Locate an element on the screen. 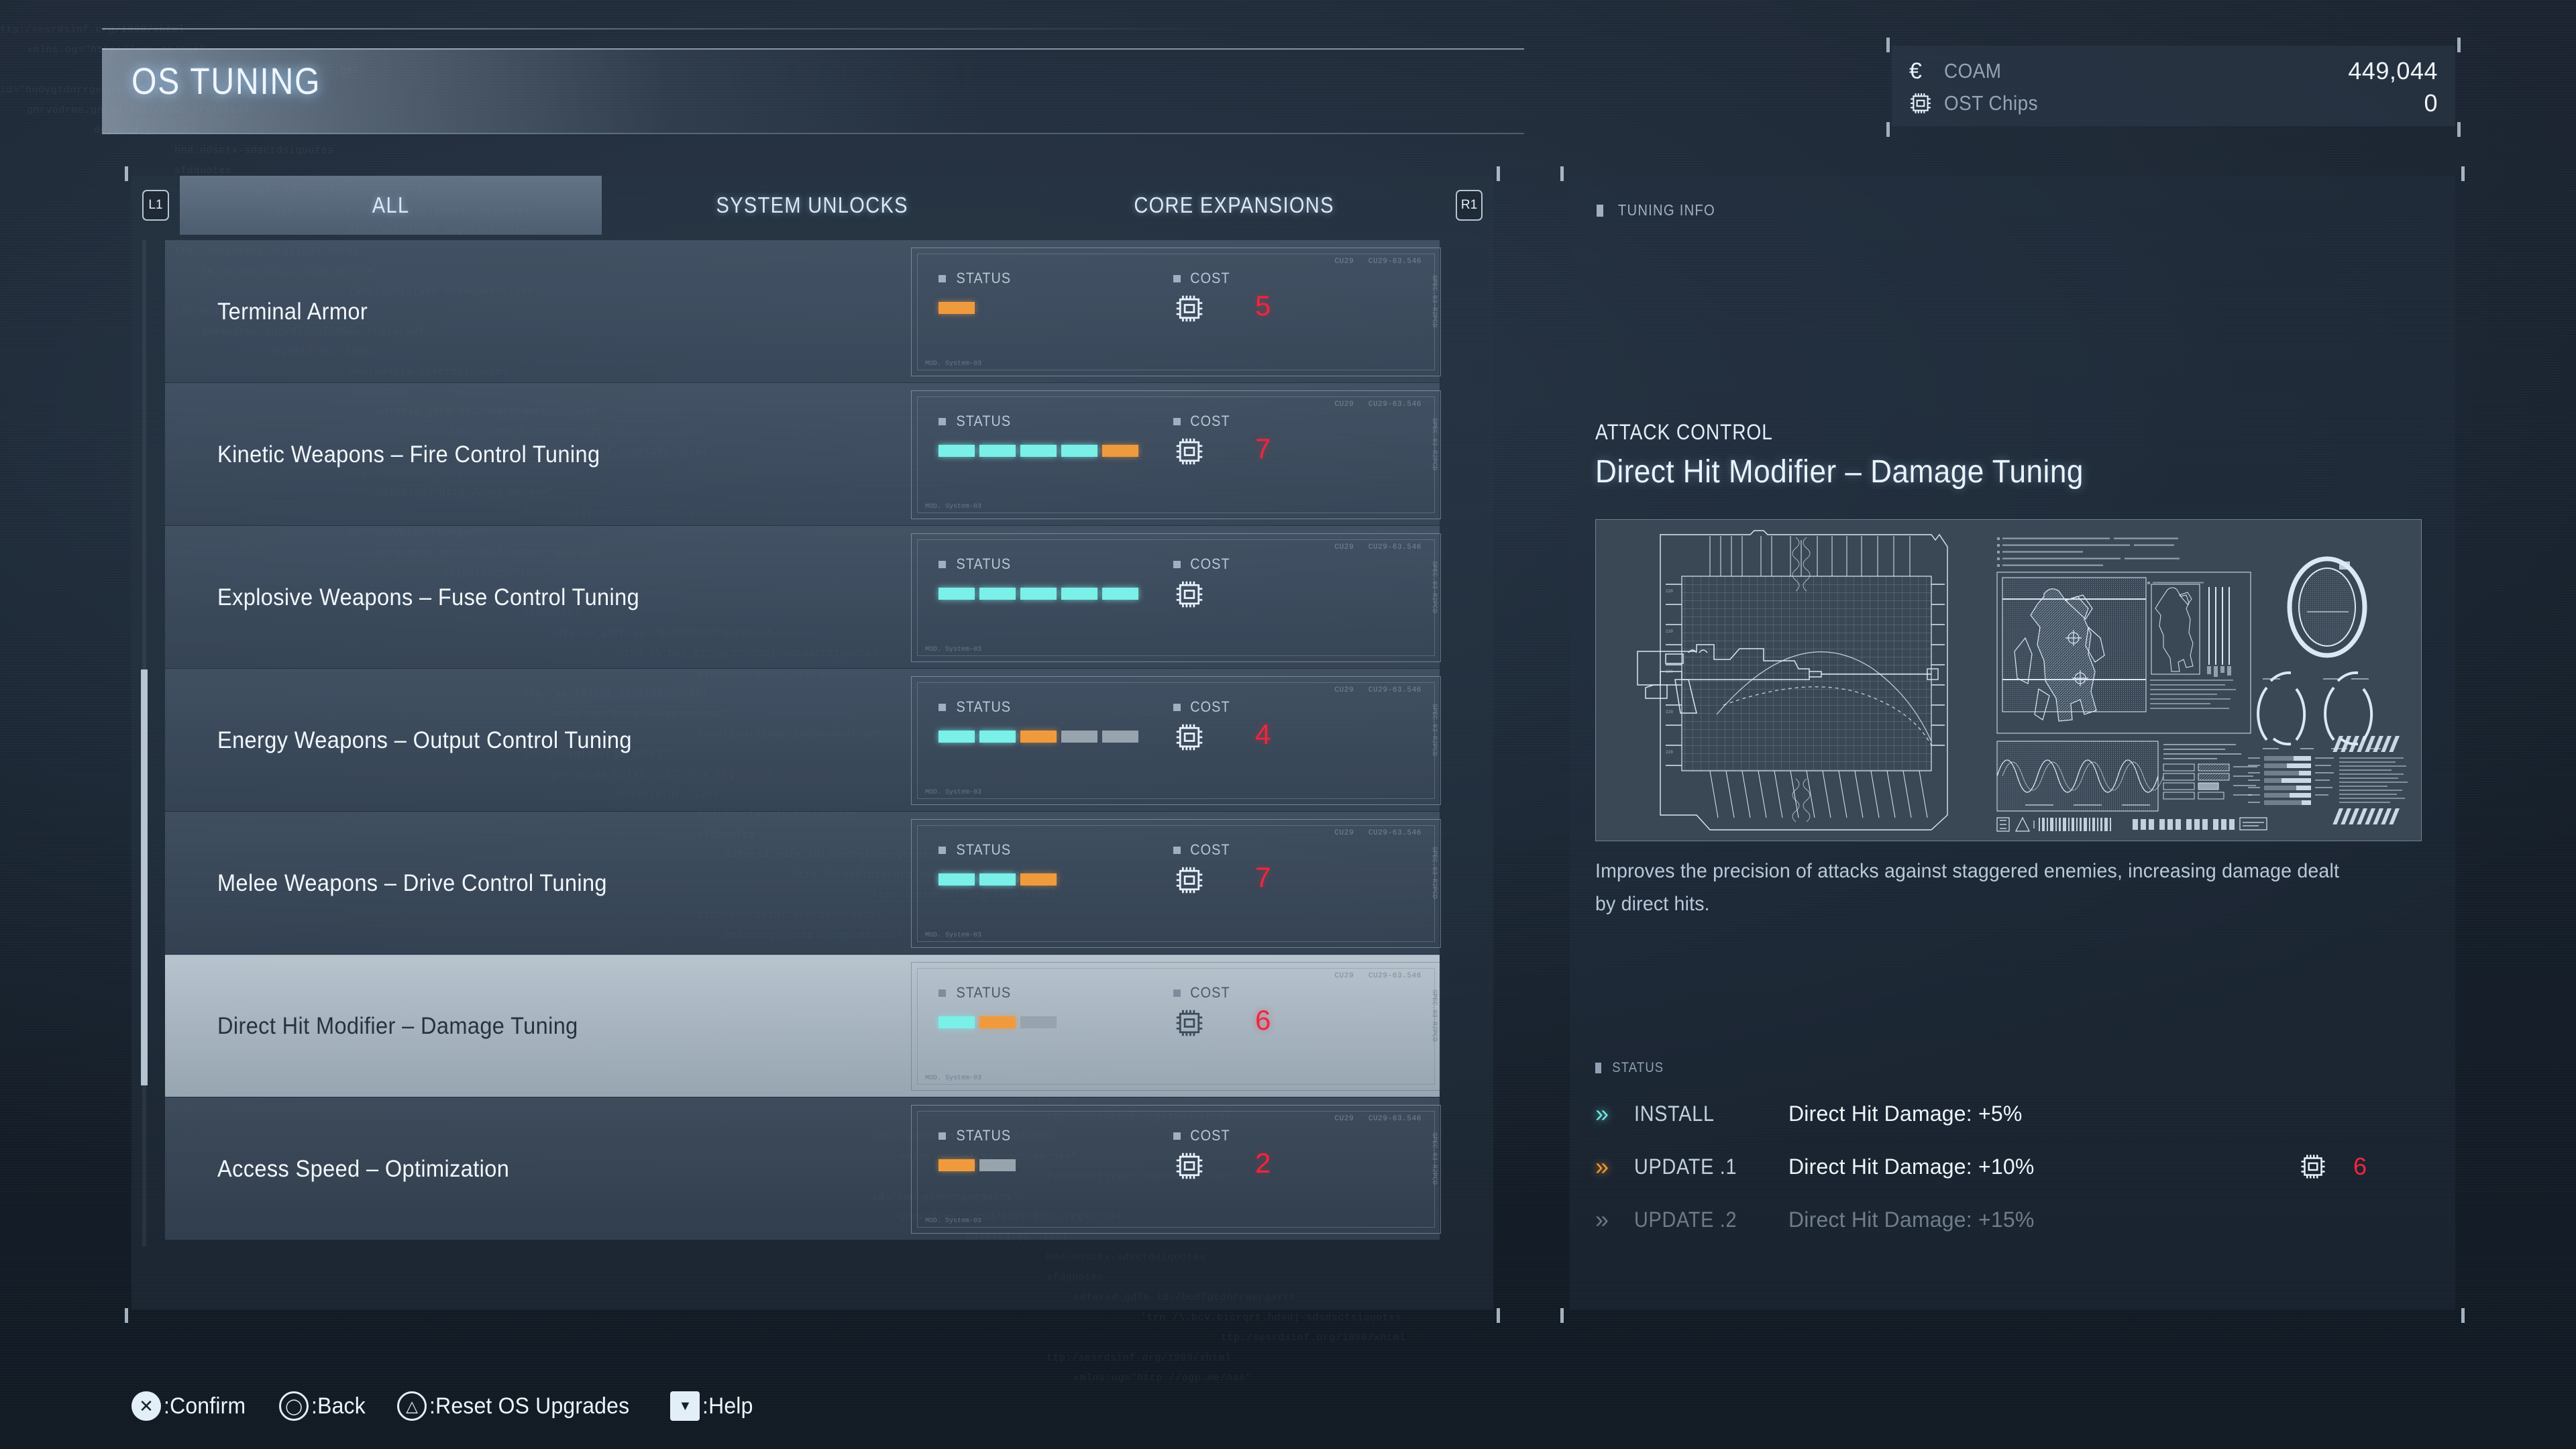 The height and width of the screenshot is (1449, 2576). currency-row-ost-chips: OST Chips 0 is located at coordinates (2173, 103).